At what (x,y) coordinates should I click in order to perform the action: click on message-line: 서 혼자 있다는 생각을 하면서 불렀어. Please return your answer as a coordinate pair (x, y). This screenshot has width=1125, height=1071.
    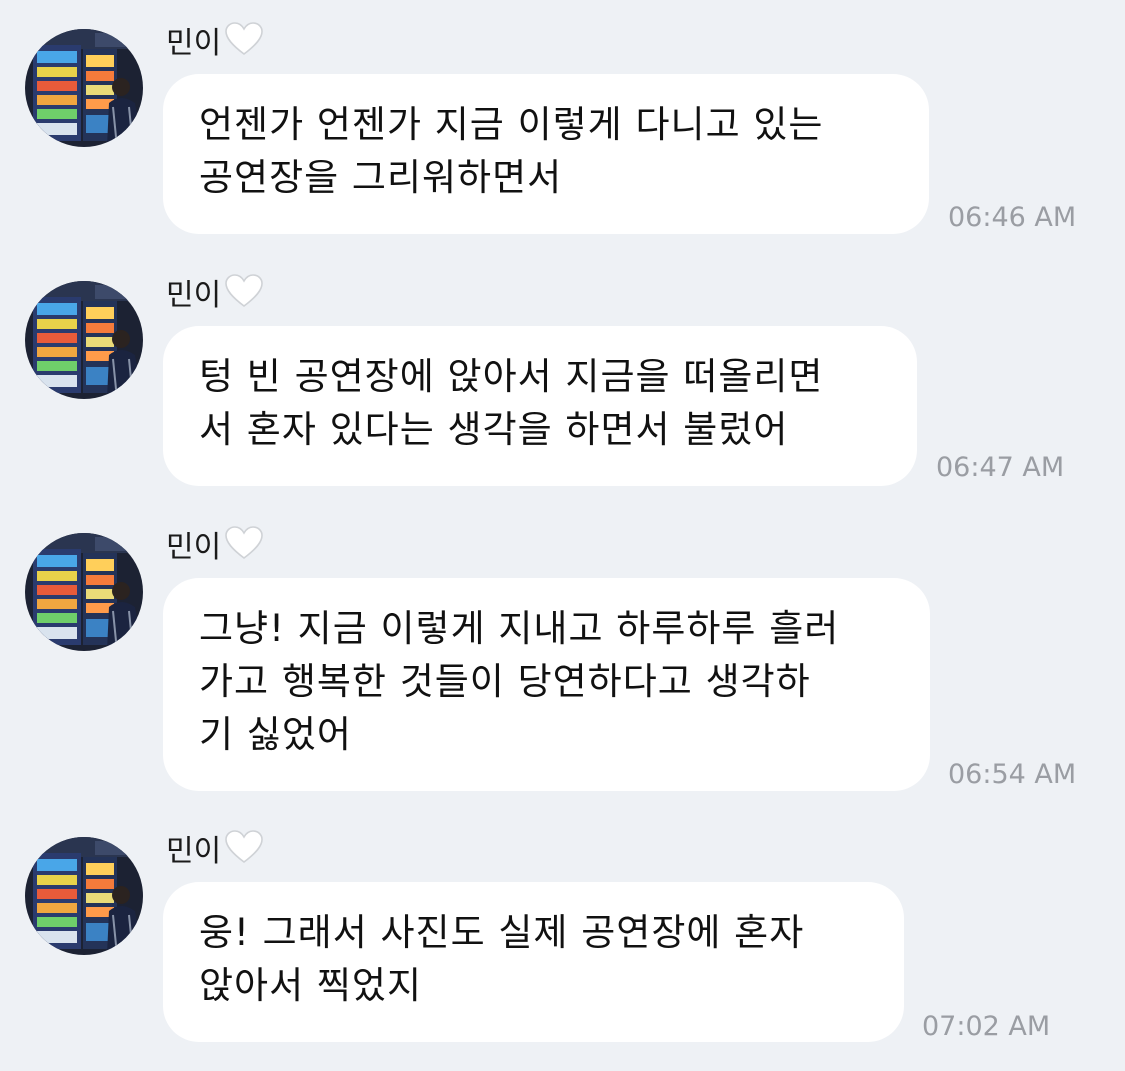
    Looking at the image, I should click on (494, 429).